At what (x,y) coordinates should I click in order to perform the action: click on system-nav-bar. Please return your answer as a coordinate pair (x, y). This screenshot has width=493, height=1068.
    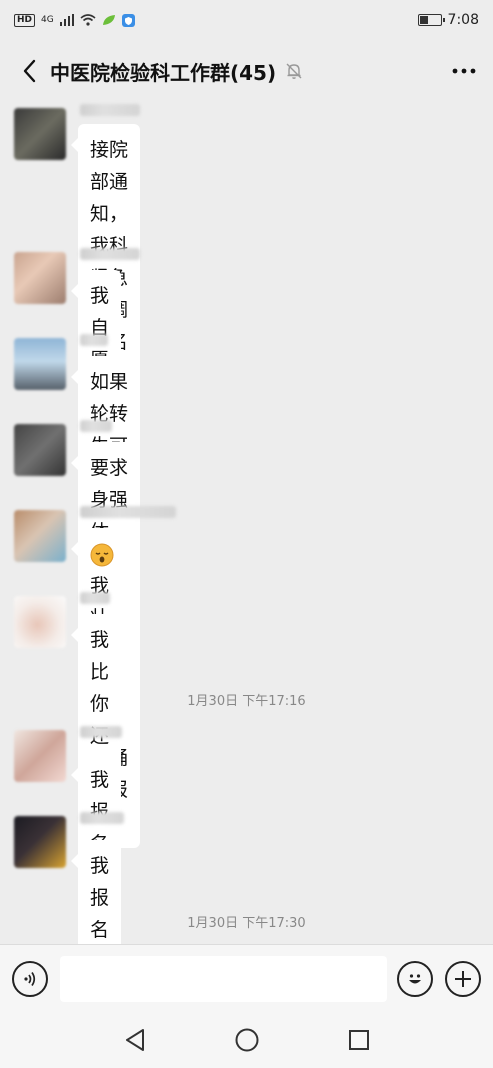
    Looking at the image, I should click on (246, 1040).